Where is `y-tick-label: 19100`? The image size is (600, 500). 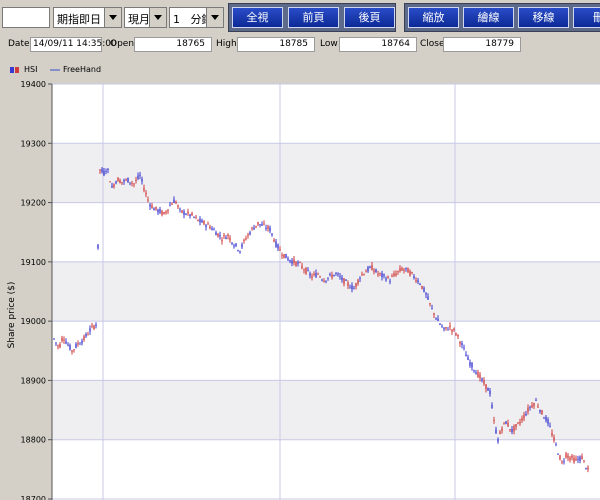 y-tick-label: 19100 is located at coordinates (33, 262).